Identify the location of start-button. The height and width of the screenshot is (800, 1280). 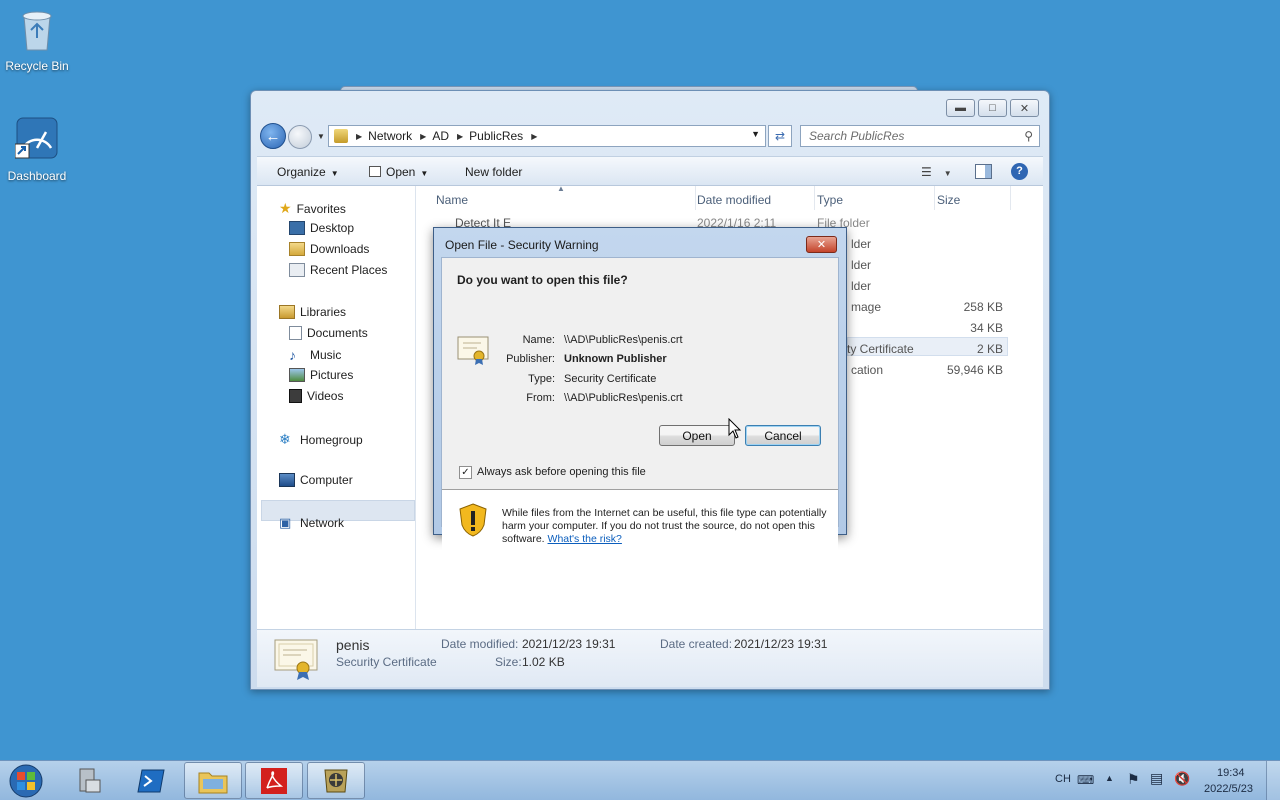
(26, 781).